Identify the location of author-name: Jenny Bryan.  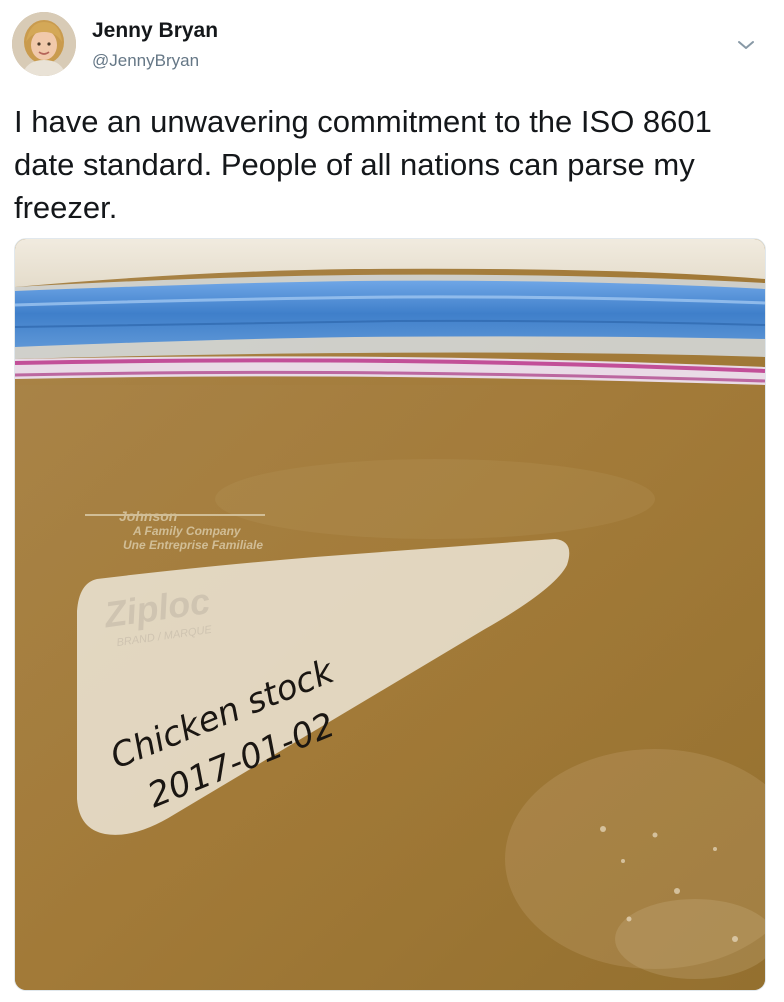
(155, 31).